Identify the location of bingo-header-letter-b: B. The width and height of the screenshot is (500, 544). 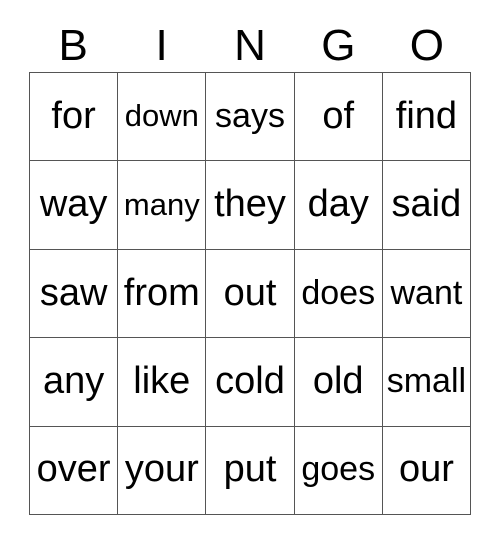
(73, 45).